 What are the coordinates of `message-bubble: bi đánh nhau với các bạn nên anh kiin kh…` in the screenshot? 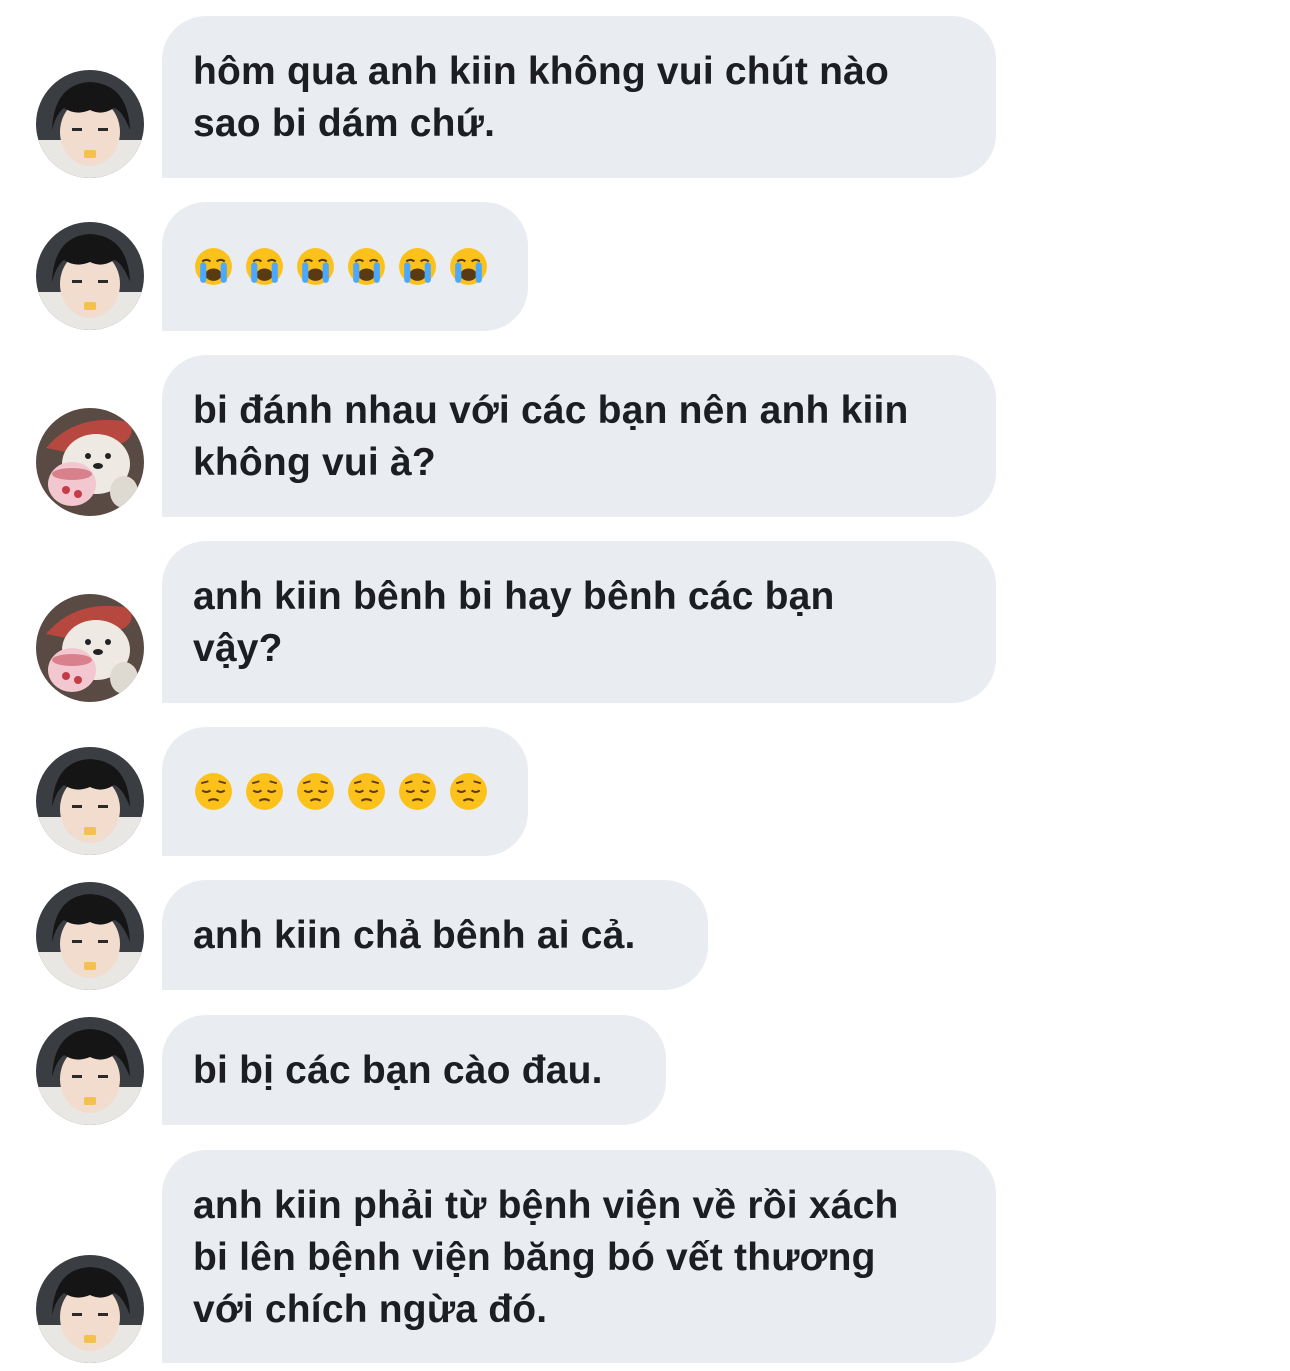 It's located at (579, 436).